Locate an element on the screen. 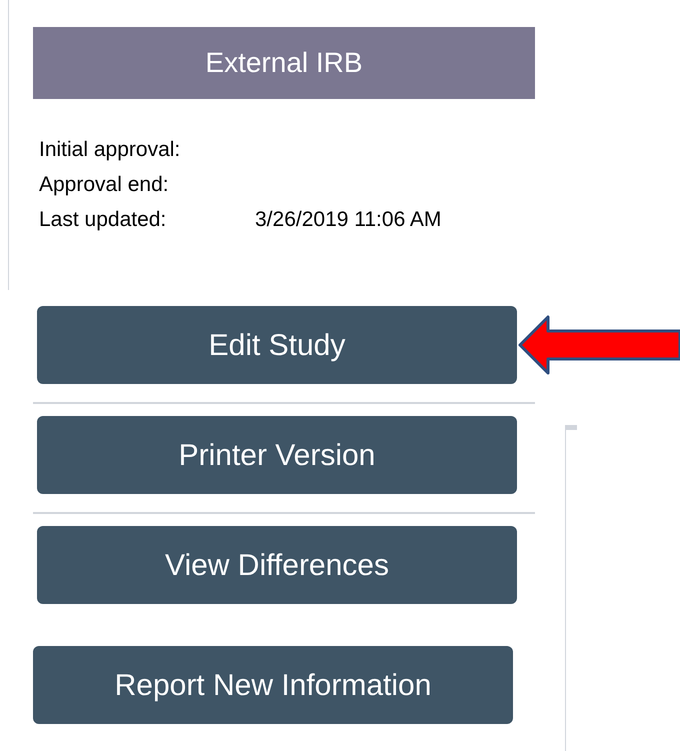  action-button: Printer Version is located at coordinates (277, 455).